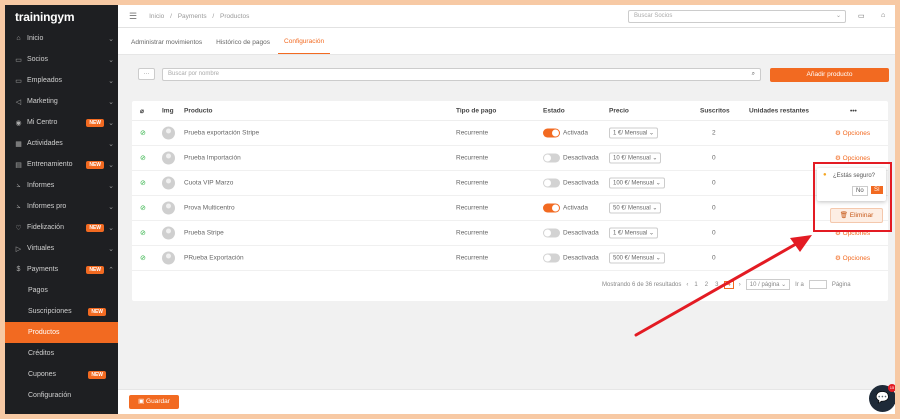  I want to click on sidebar-item-fidelización: ♡ Fidelización NEW ⌄, so click(61, 227).